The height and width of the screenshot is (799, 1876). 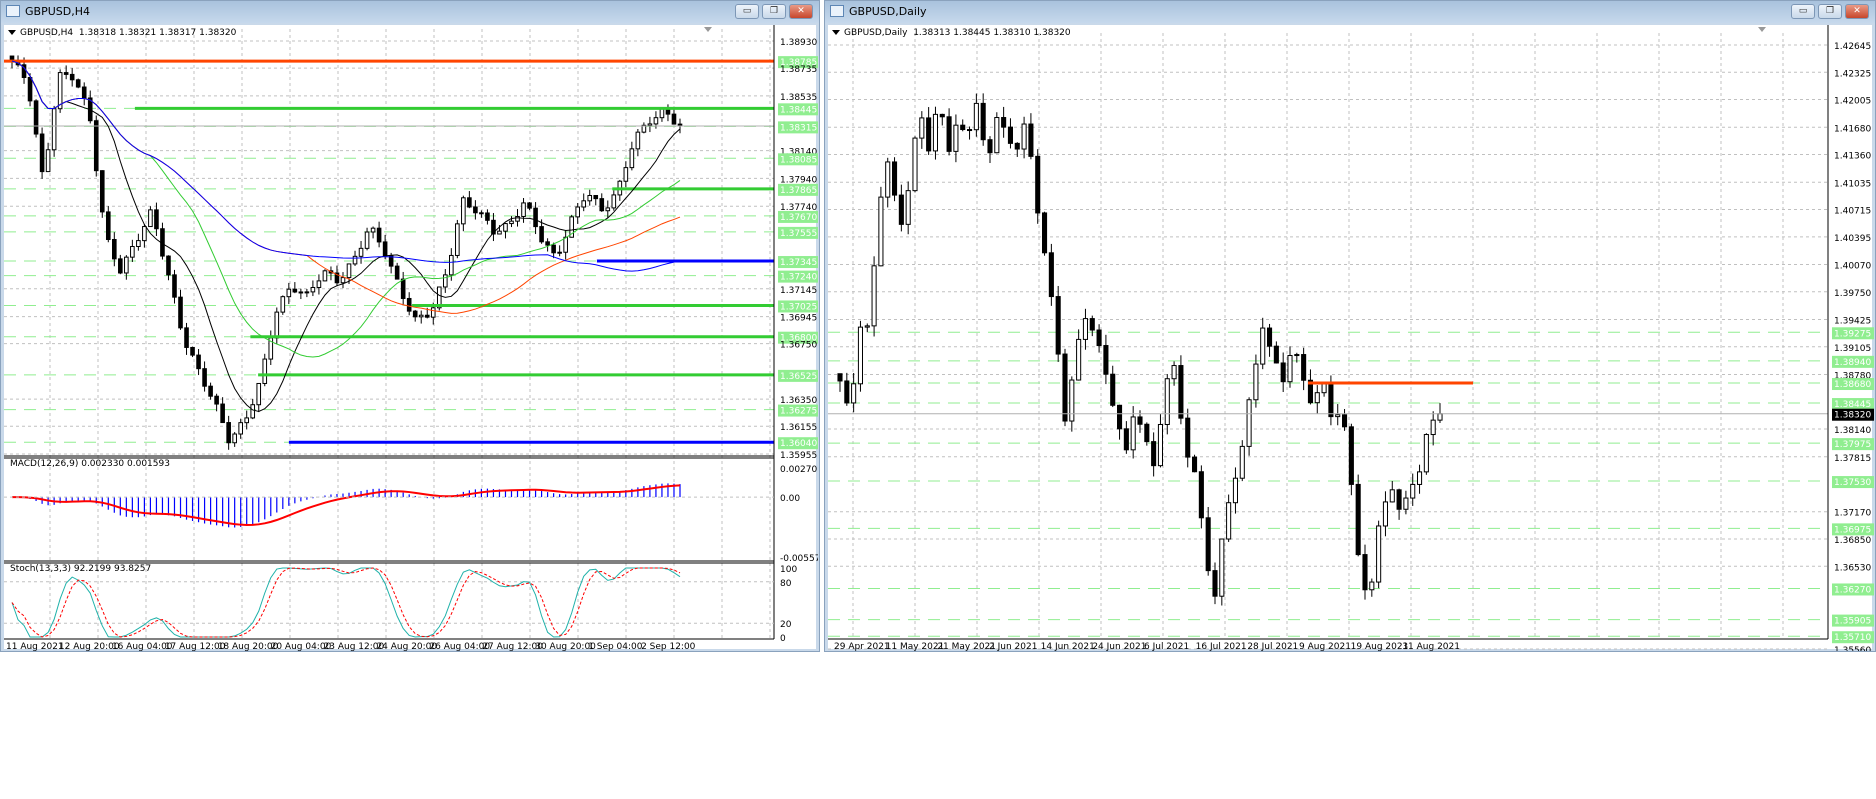 I want to click on price-label: 1.41035, so click(x=1852, y=184).